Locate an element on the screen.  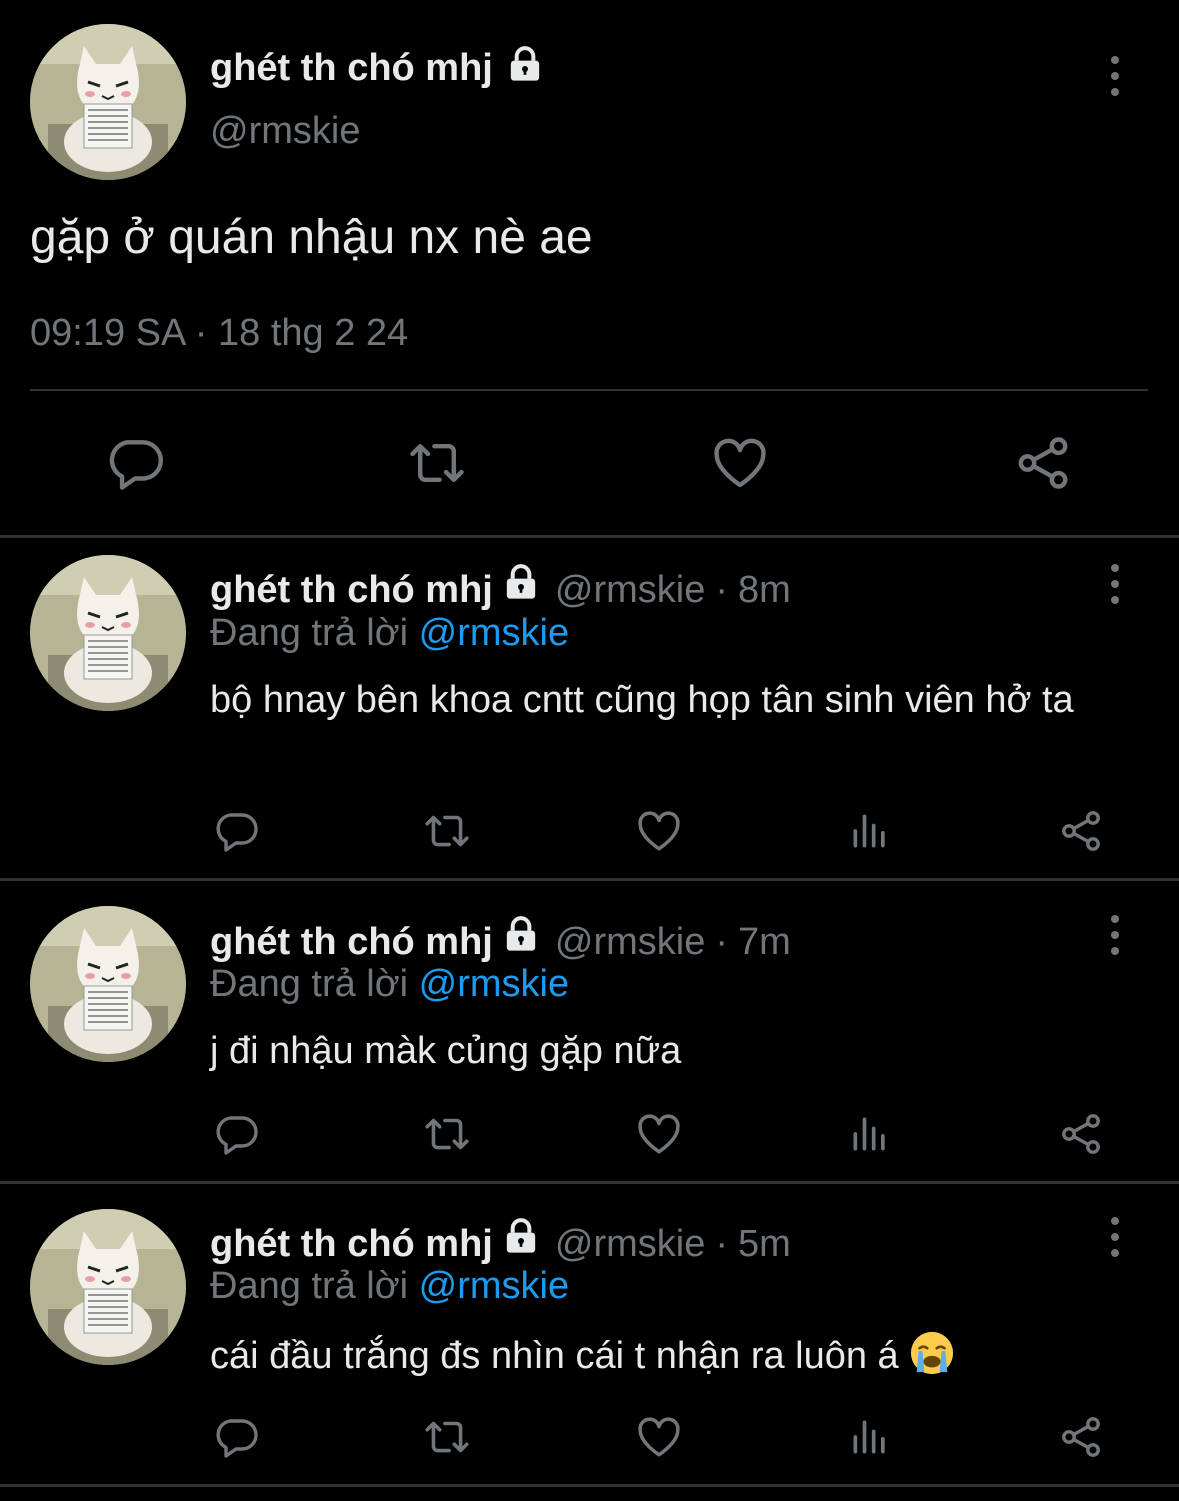
author-row: ghét th chó mhj is located at coordinates (377, 67).